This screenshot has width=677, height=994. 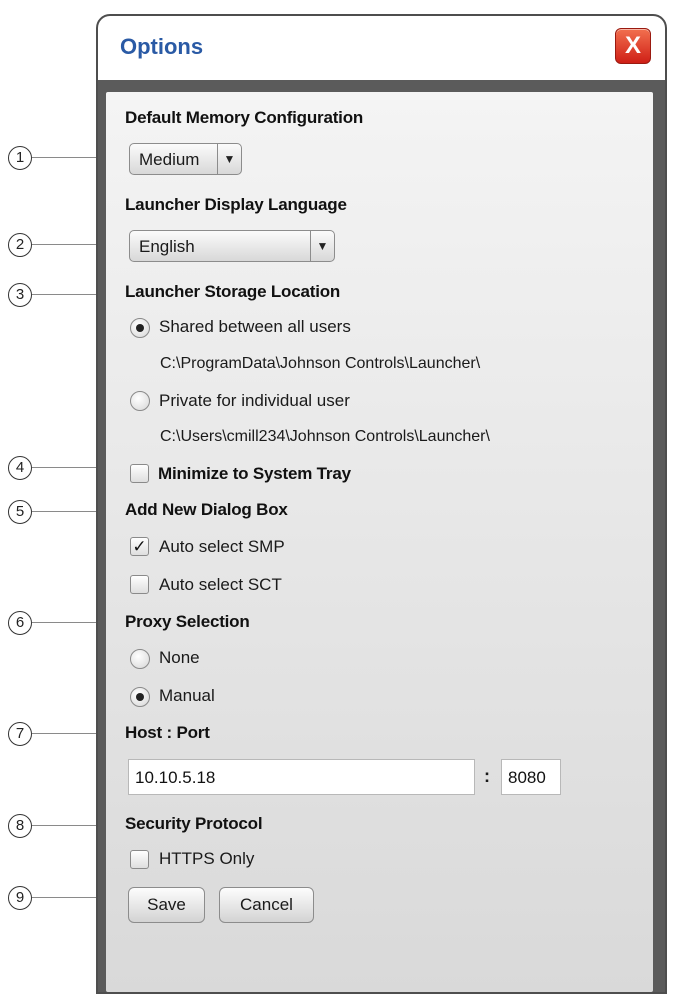 What do you see at coordinates (236, 204) in the screenshot?
I see `language-heading: Launcher Display Language` at bounding box center [236, 204].